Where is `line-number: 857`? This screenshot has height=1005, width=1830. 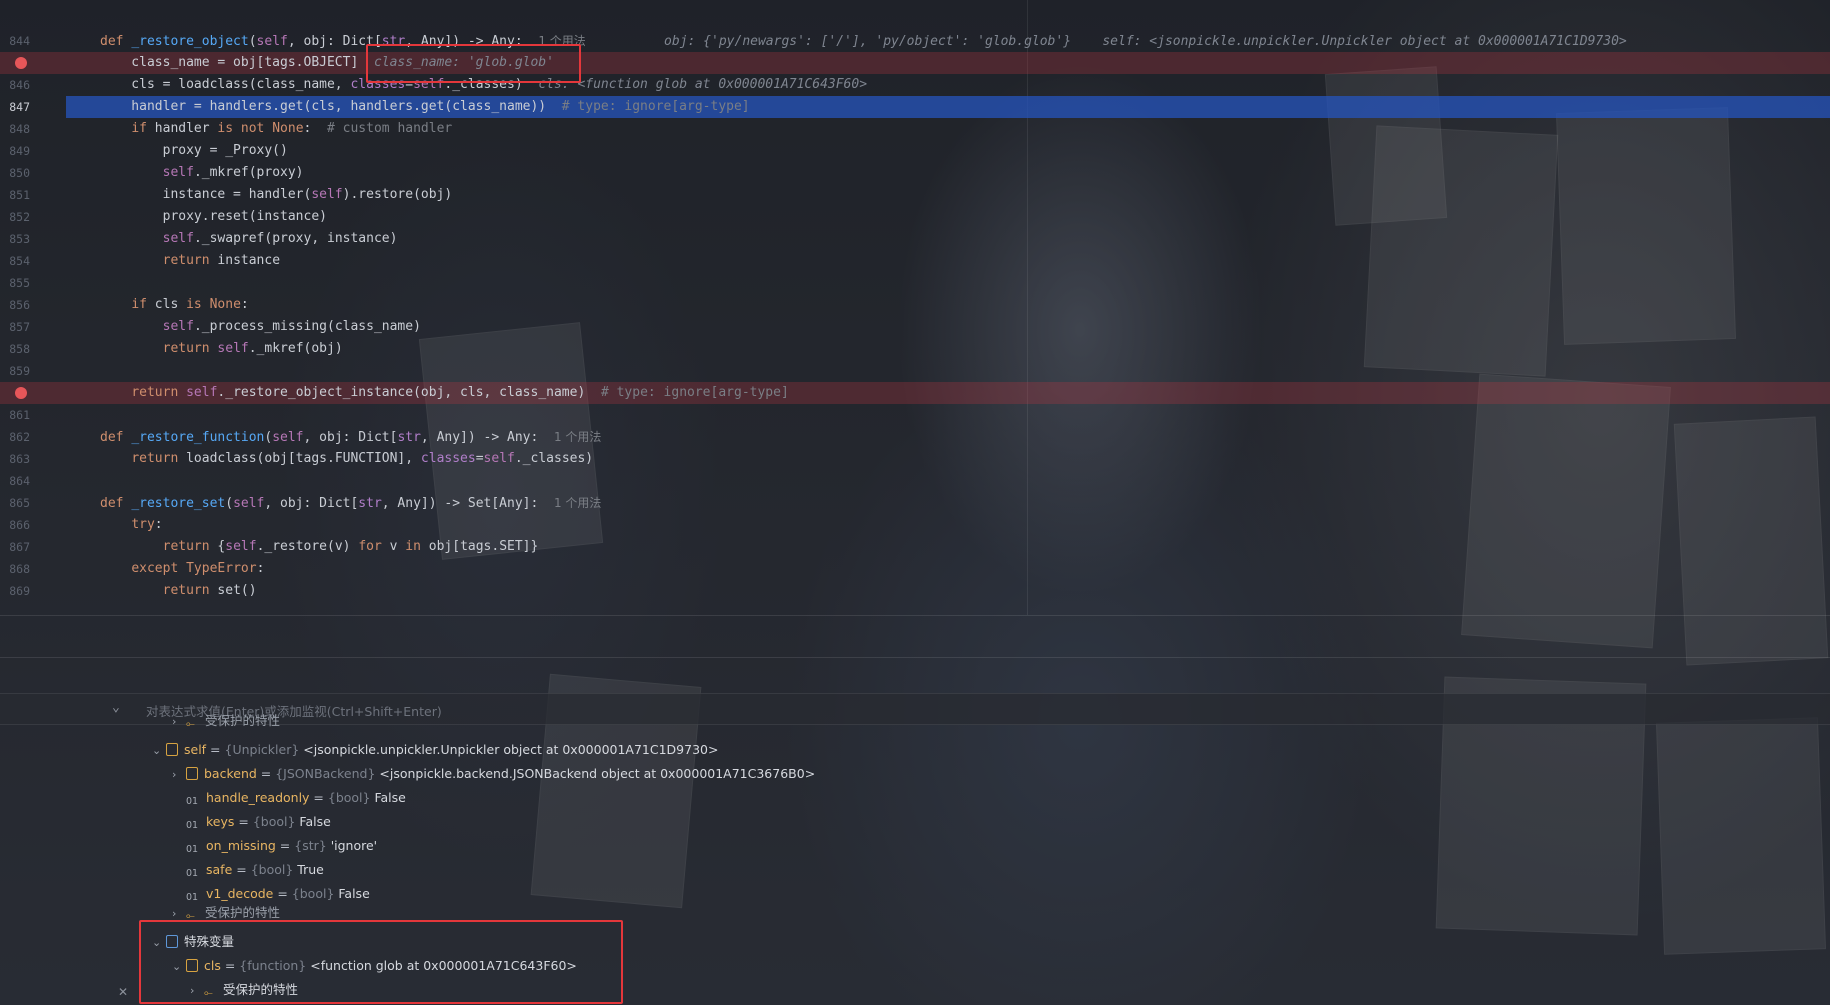
line-number: 857 is located at coordinates (15, 327).